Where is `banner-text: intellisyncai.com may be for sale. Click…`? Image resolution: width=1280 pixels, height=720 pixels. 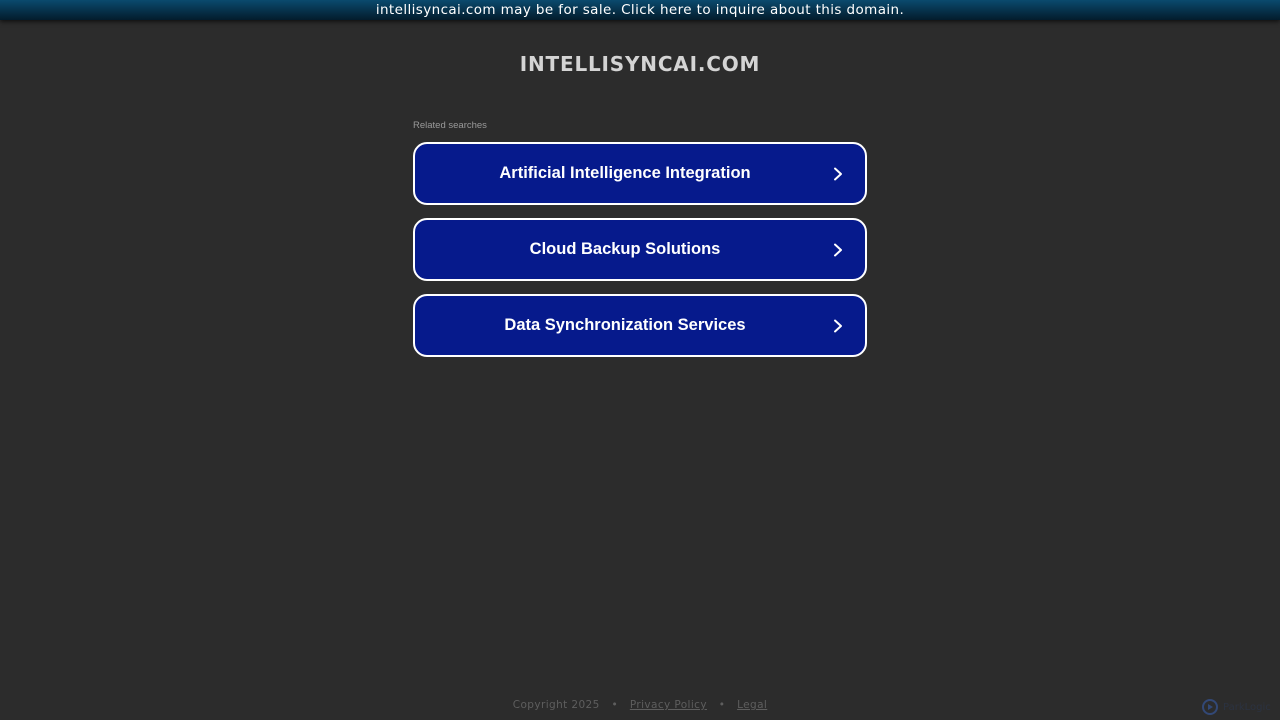
banner-text: intellisyncai.com may be for sale. Click… is located at coordinates (640, 10).